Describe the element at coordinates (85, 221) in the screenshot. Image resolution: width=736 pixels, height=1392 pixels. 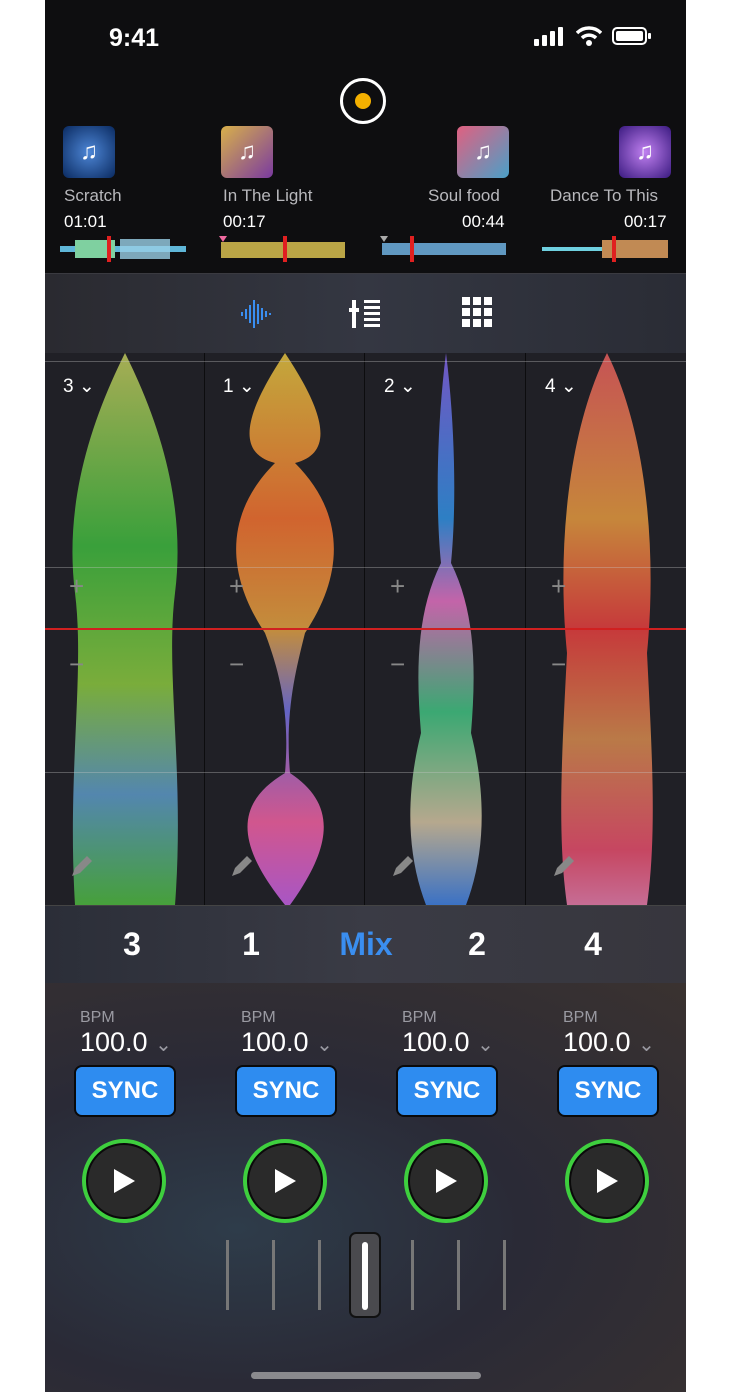
I see `track-time: 01:01` at that location.